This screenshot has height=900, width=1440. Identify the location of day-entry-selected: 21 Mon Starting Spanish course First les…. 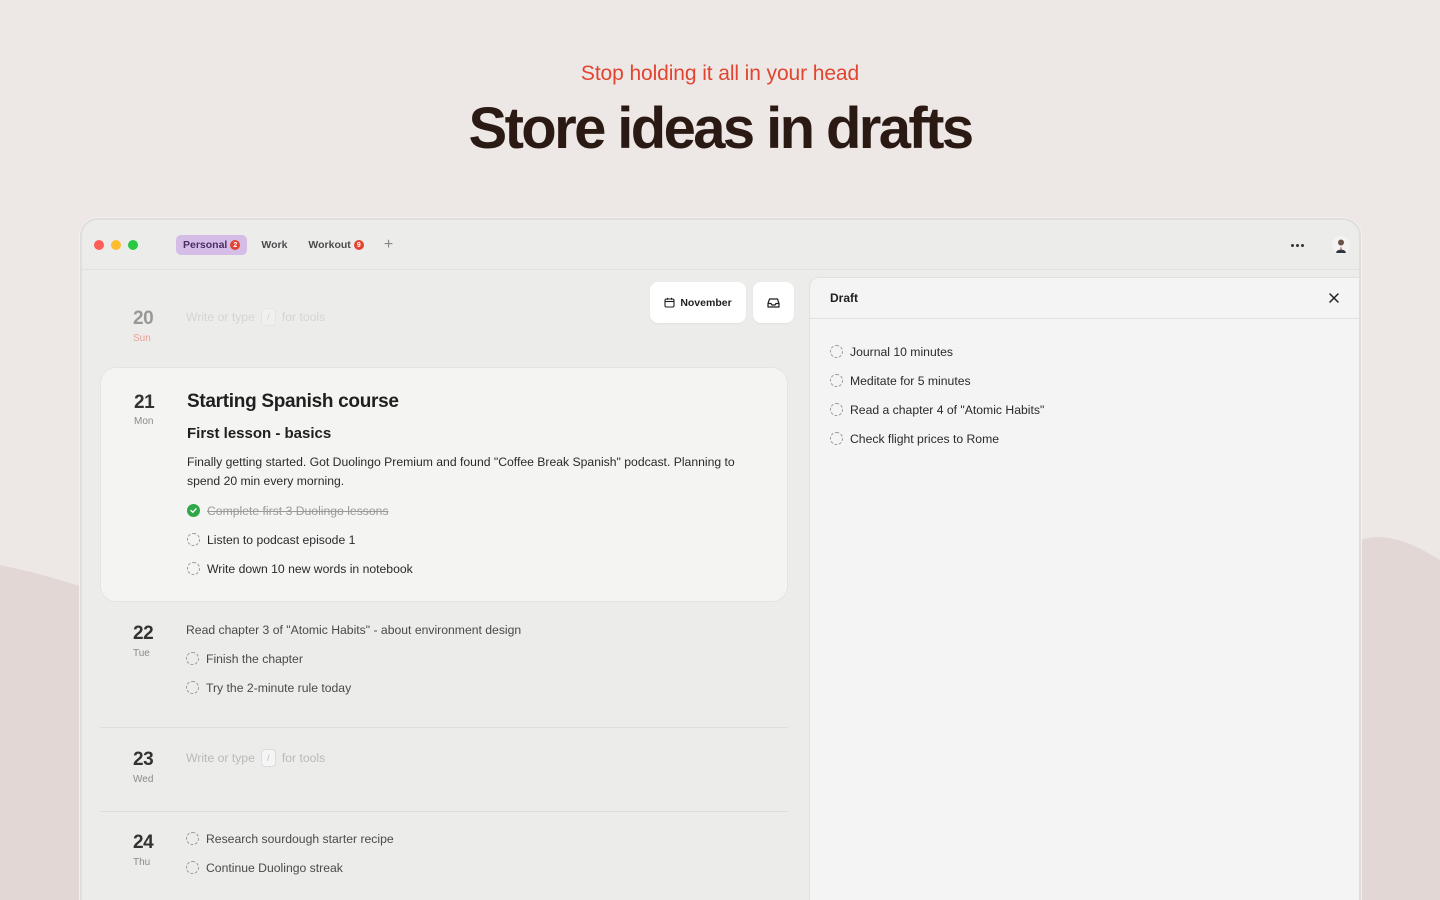
(444, 484).